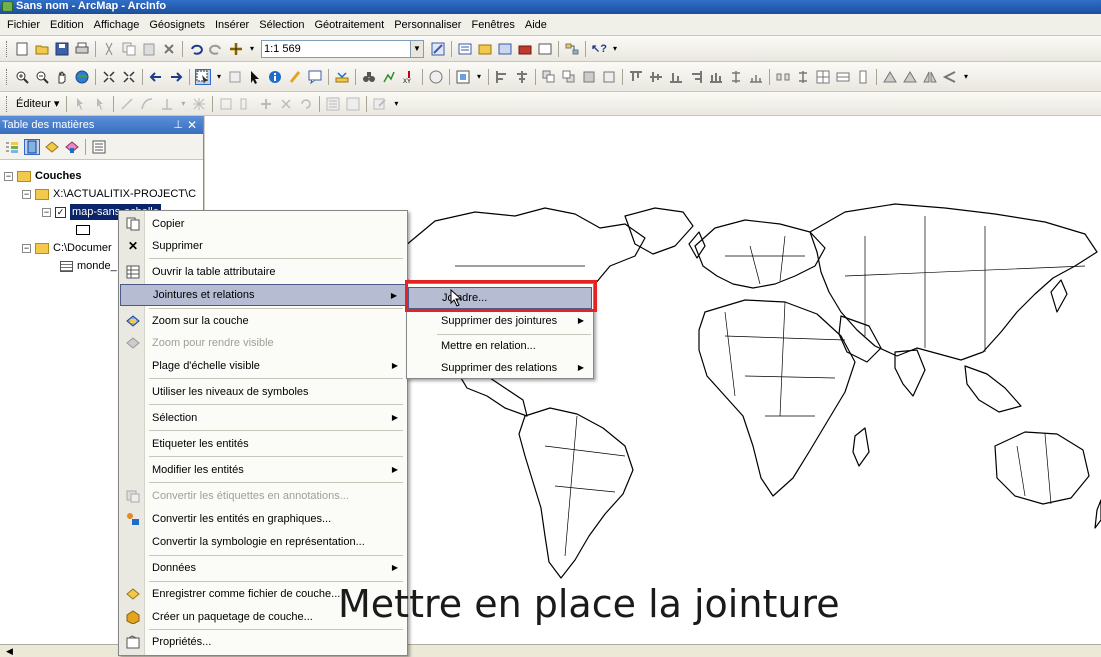  I want to click on create-features-icon, so click(380, 104).